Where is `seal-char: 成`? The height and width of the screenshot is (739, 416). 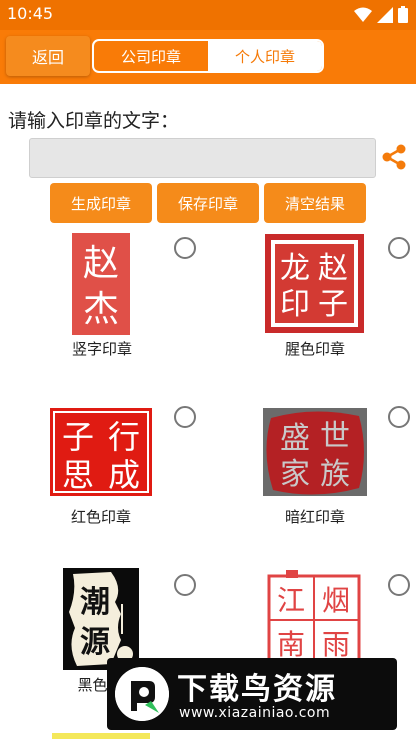 seal-char: 成 is located at coordinates (124, 475).